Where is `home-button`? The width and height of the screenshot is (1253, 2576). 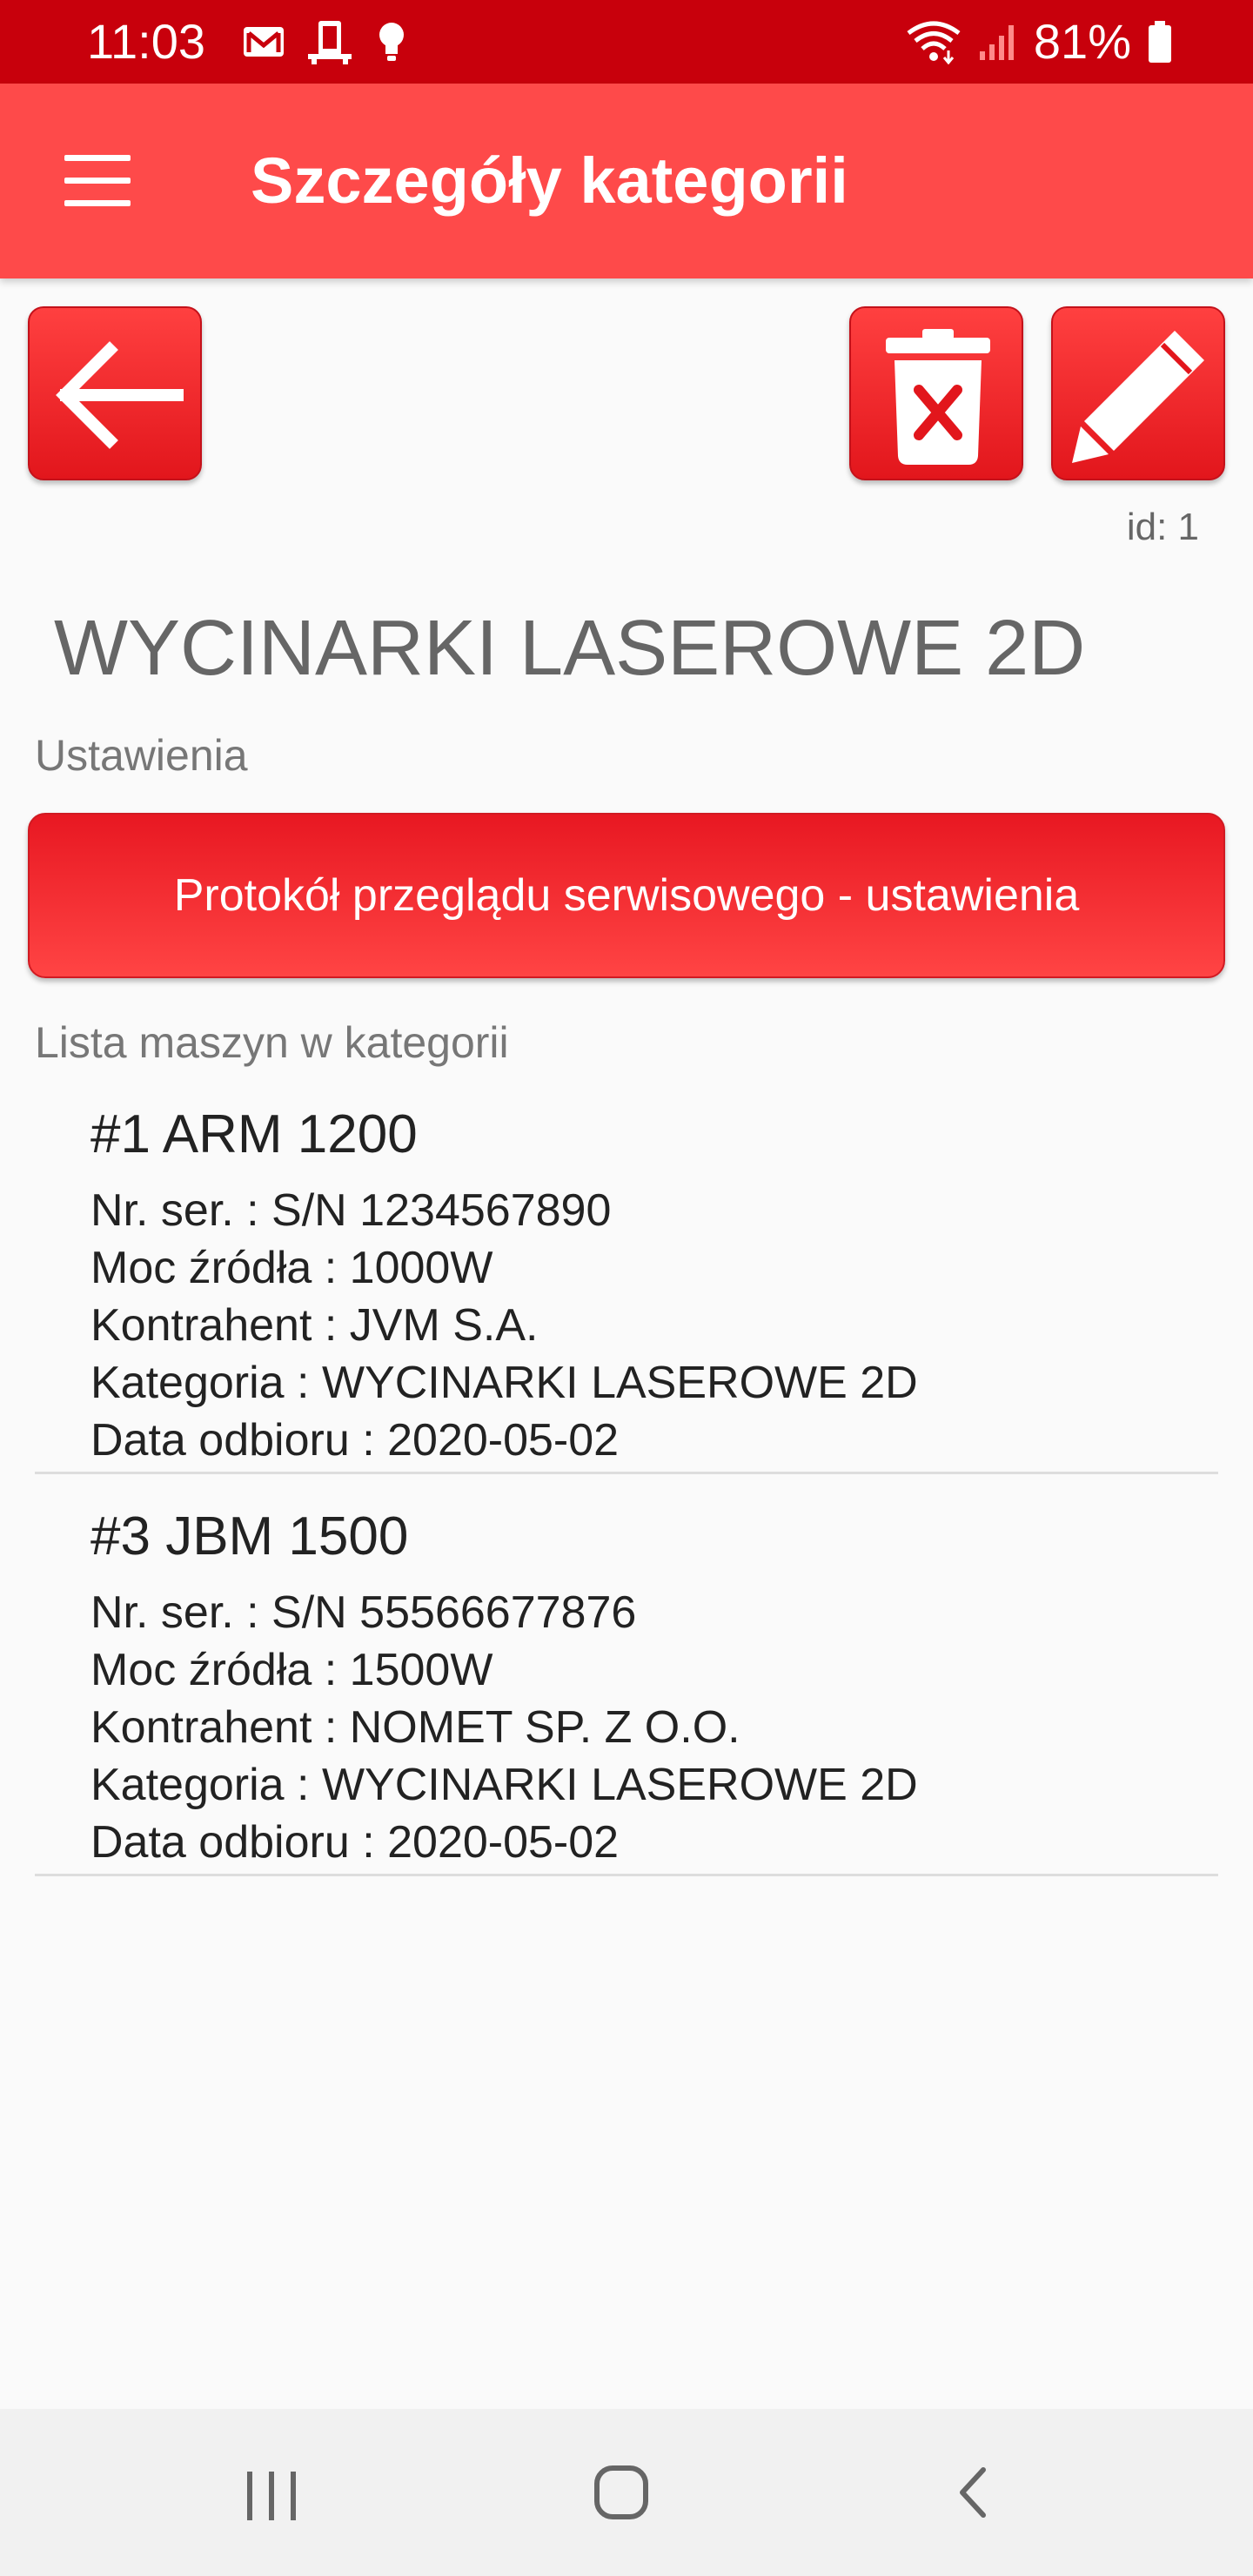
home-button is located at coordinates (621, 2492).